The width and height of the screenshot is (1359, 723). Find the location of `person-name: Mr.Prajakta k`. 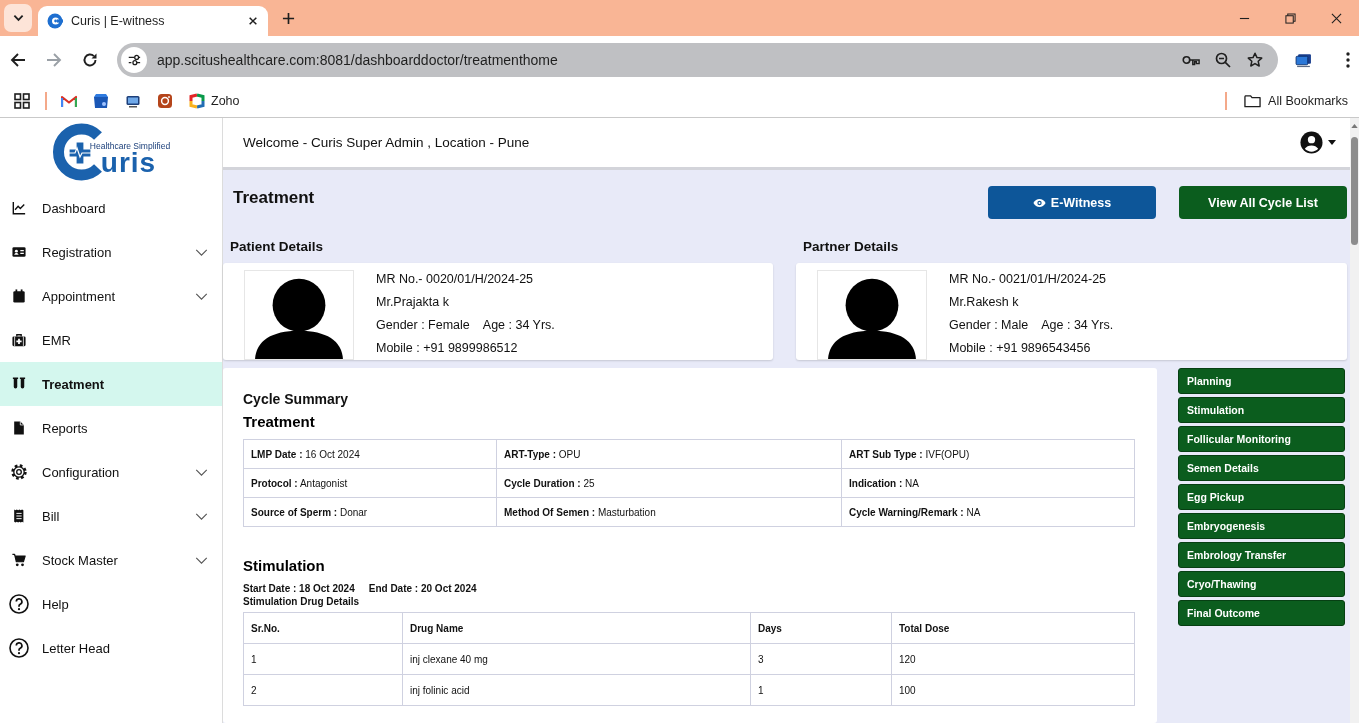

person-name: Mr.Prajakta k is located at coordinates (412, 302).